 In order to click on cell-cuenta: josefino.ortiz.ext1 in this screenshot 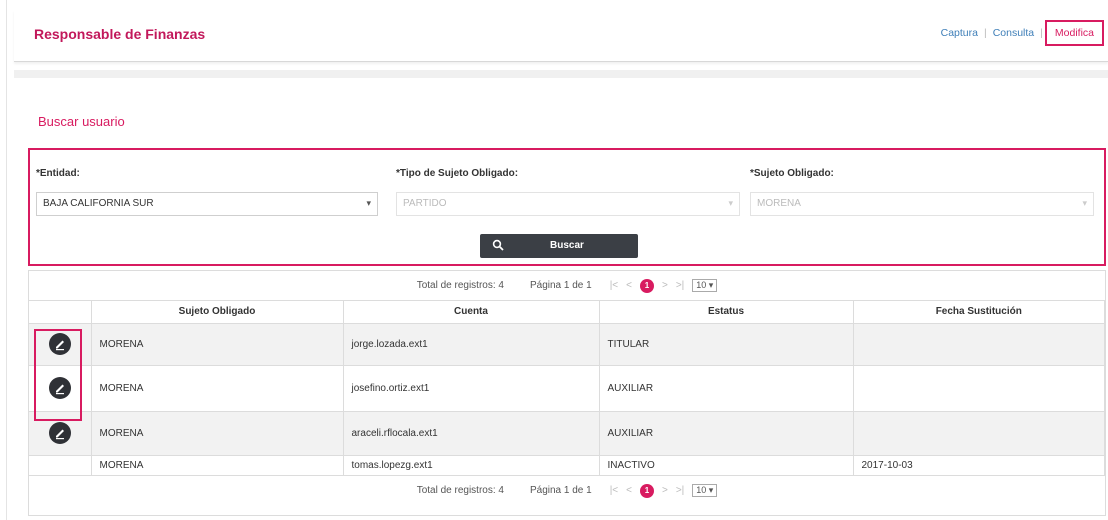, I will do `click(471, 388)`.